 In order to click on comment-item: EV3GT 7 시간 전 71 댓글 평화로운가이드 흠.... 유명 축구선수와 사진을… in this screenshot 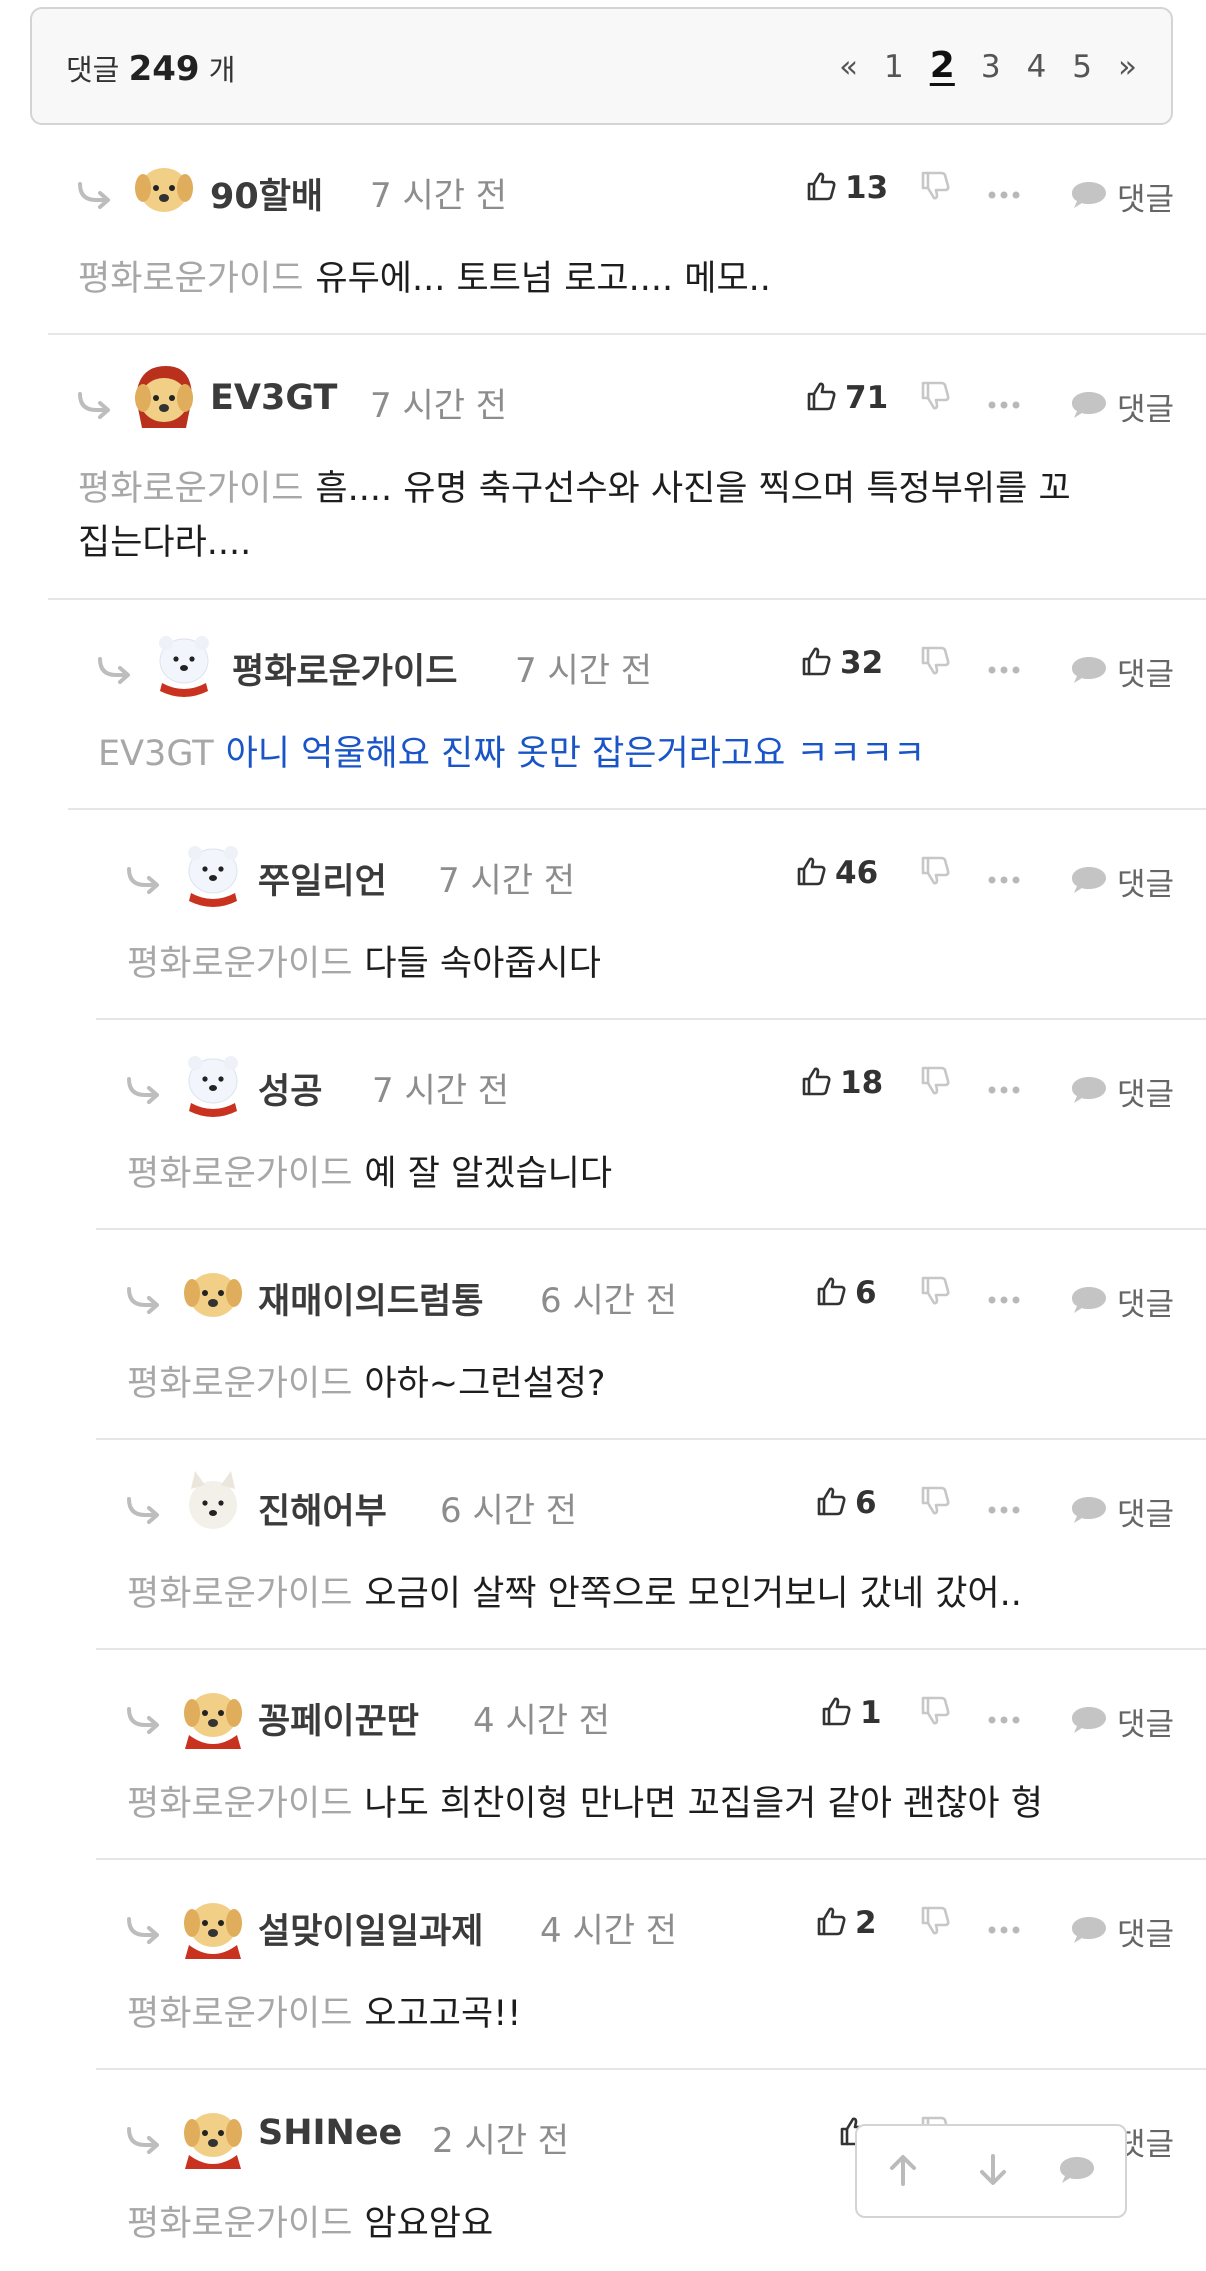, I will do `click(627, 475)`.